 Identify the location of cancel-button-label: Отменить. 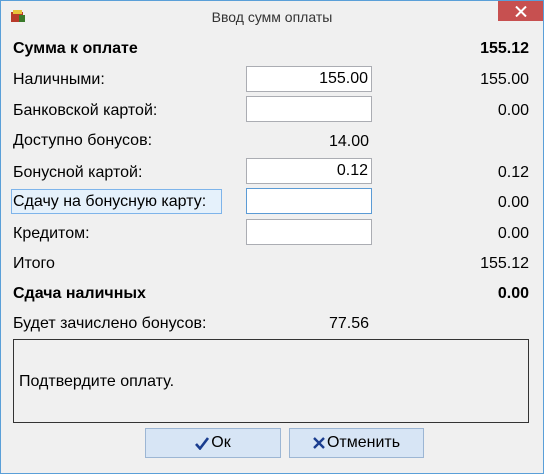
(363, 442).